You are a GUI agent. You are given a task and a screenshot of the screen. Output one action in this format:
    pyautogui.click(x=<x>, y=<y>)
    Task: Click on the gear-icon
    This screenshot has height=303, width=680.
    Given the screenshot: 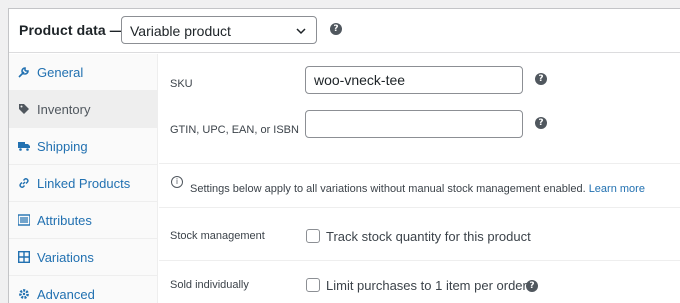 What is the action you would take?
    pyautogui.click(x=24, y=294)
    